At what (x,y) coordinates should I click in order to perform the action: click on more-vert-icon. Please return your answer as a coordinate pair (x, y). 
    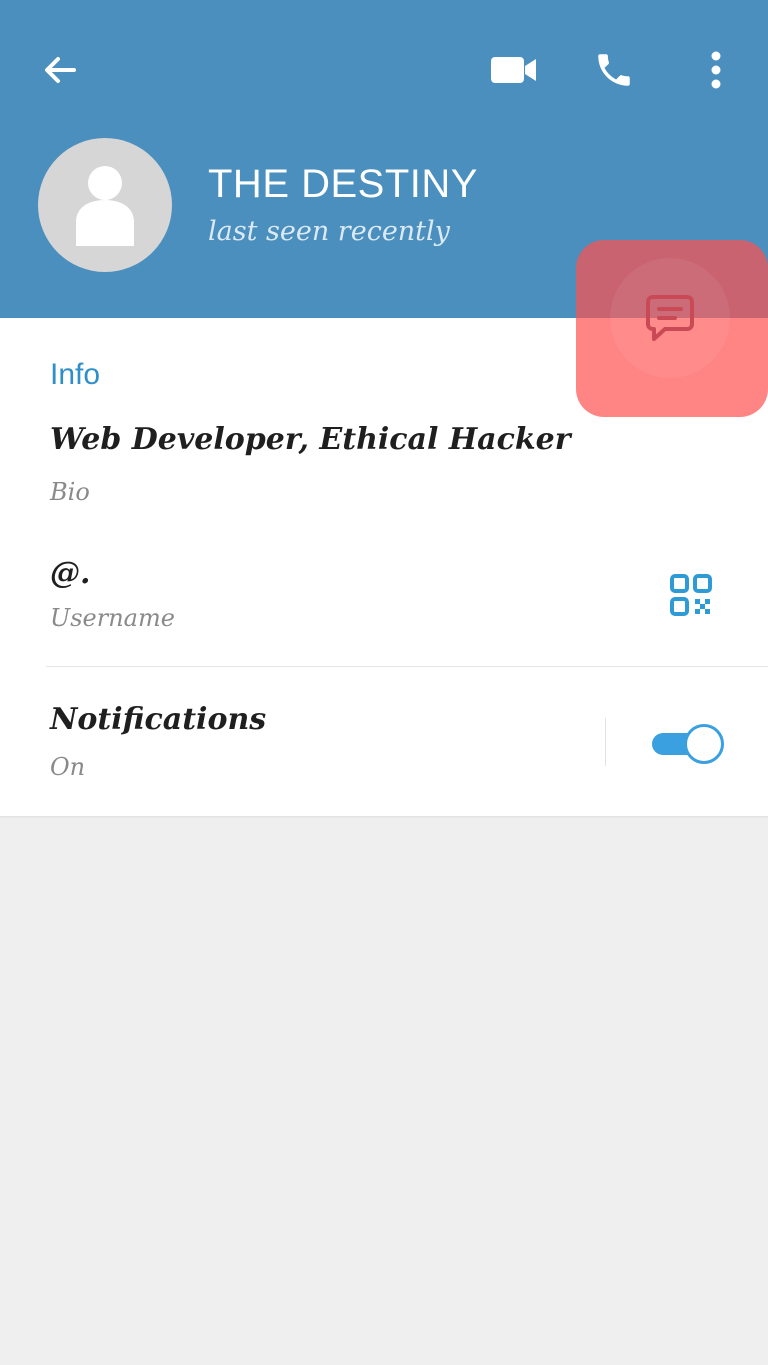
    Looking at the image, I should click on (716, 70).